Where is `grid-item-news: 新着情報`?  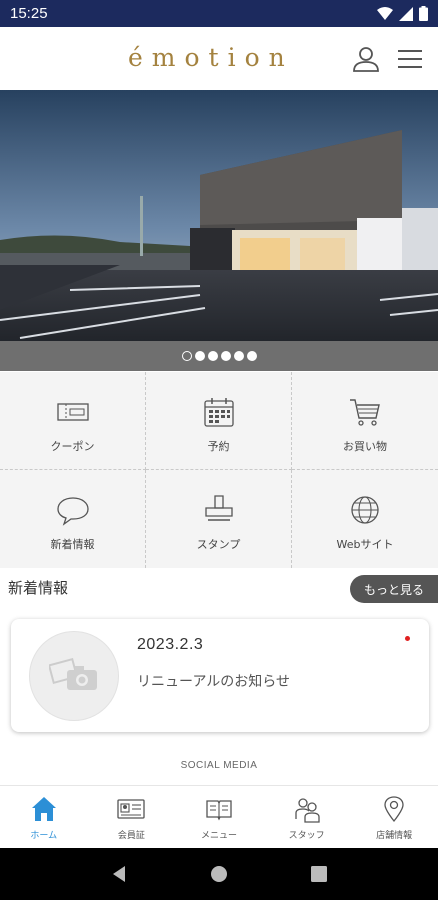 grid-item-news: 新着情報 is located at coordinates (73, 519).